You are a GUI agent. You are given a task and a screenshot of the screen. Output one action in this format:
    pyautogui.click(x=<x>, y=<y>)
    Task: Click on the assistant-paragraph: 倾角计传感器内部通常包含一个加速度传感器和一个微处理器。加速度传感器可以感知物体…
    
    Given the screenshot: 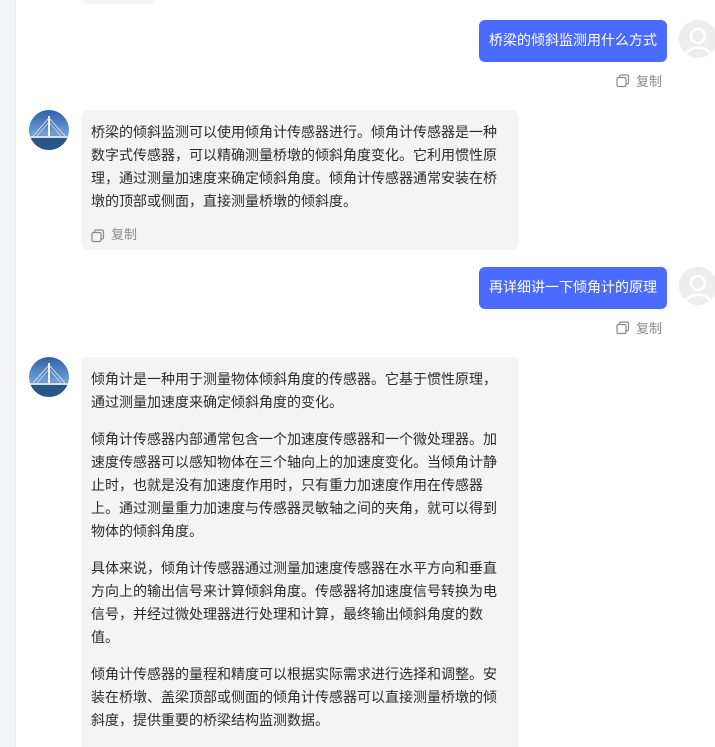 What is the action you would take?
    pyautogui.click(x=294, y=486)
    